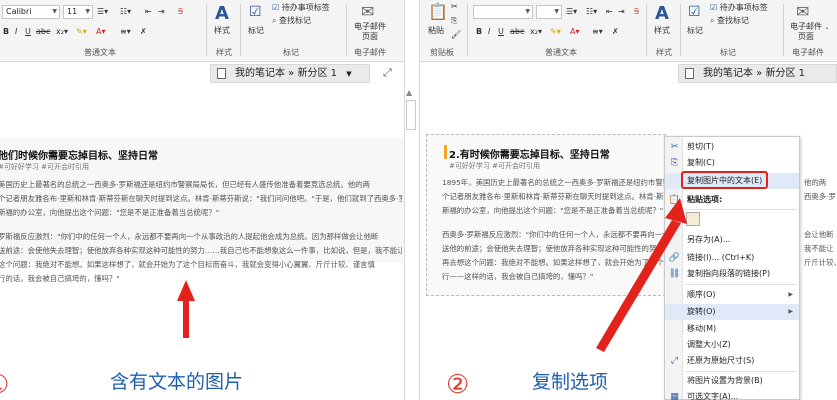  What do you see at coordinates (732, 295) in the screenshot?
I see `menu-item-order: 顺序(O) ▶` at bounding box center [732, 295].